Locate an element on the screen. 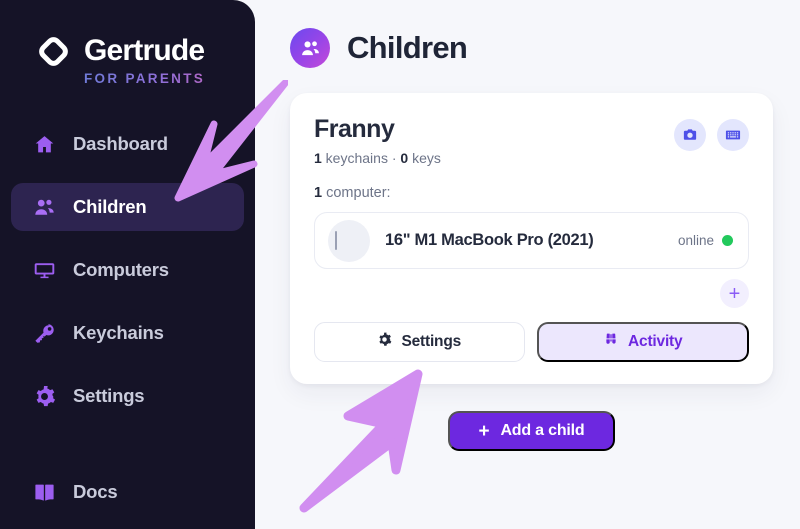 The width and height of the screenshot is (800, 529). computer-count: 1 is located at coordinates (318, 193).